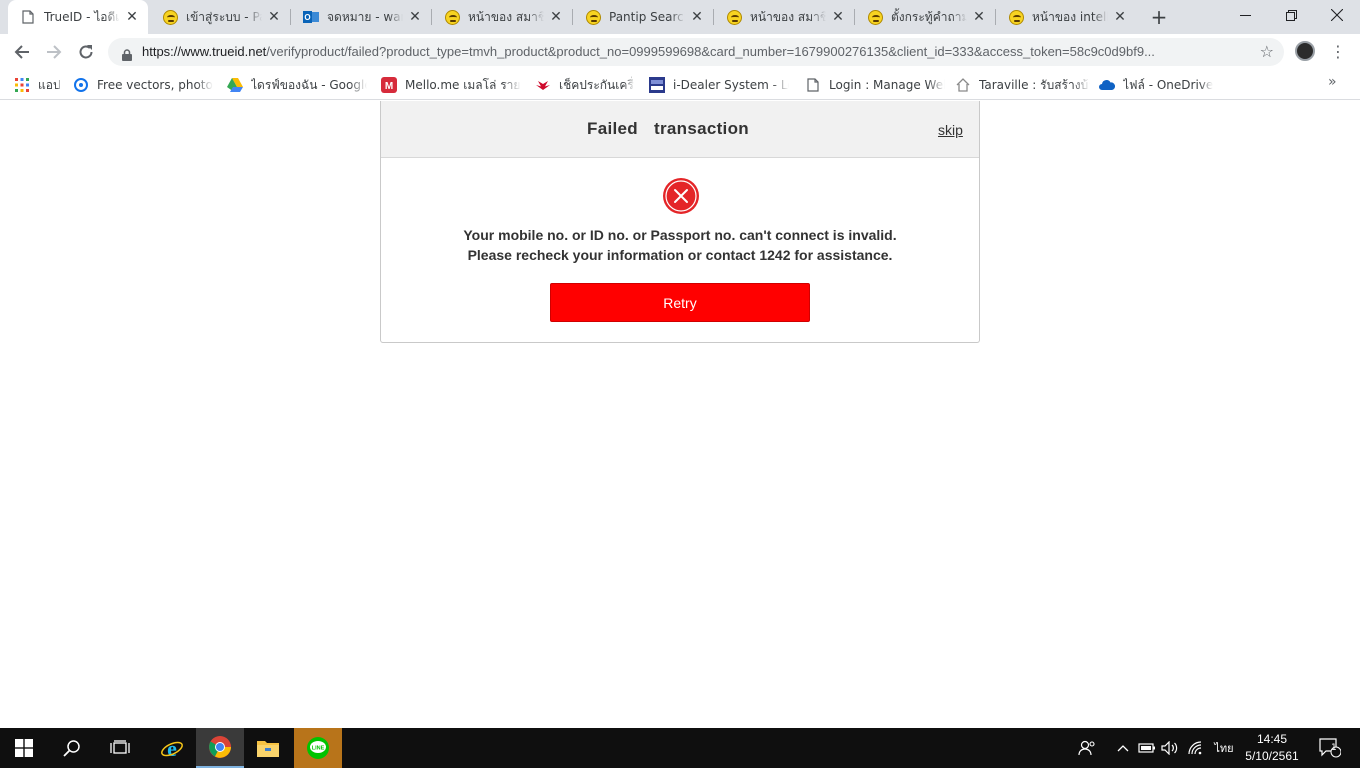 This screenshot has width=1360, height=768. What do you see at coordinates (680, 748) in the screenshot?
I see `windows-taskbar: e LINE ไทย 14:45 5/10/2561 1` at bounding box center [680, 748].